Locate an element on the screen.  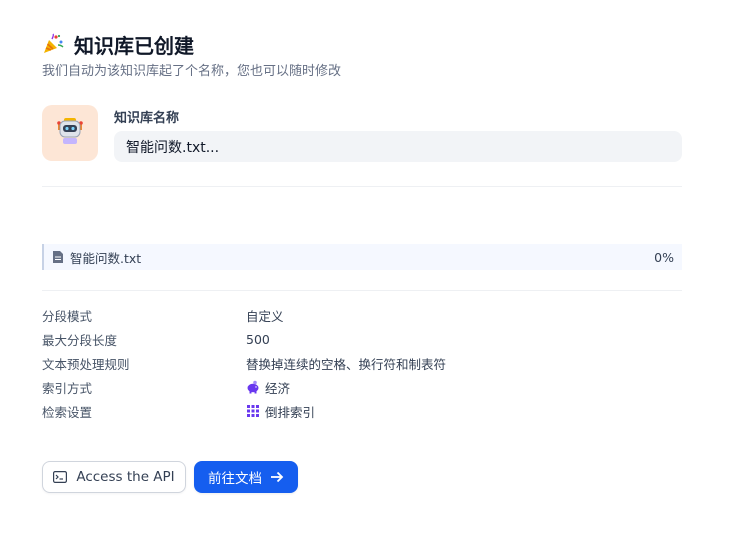
robot-icon is located at coordinates (70, 133).